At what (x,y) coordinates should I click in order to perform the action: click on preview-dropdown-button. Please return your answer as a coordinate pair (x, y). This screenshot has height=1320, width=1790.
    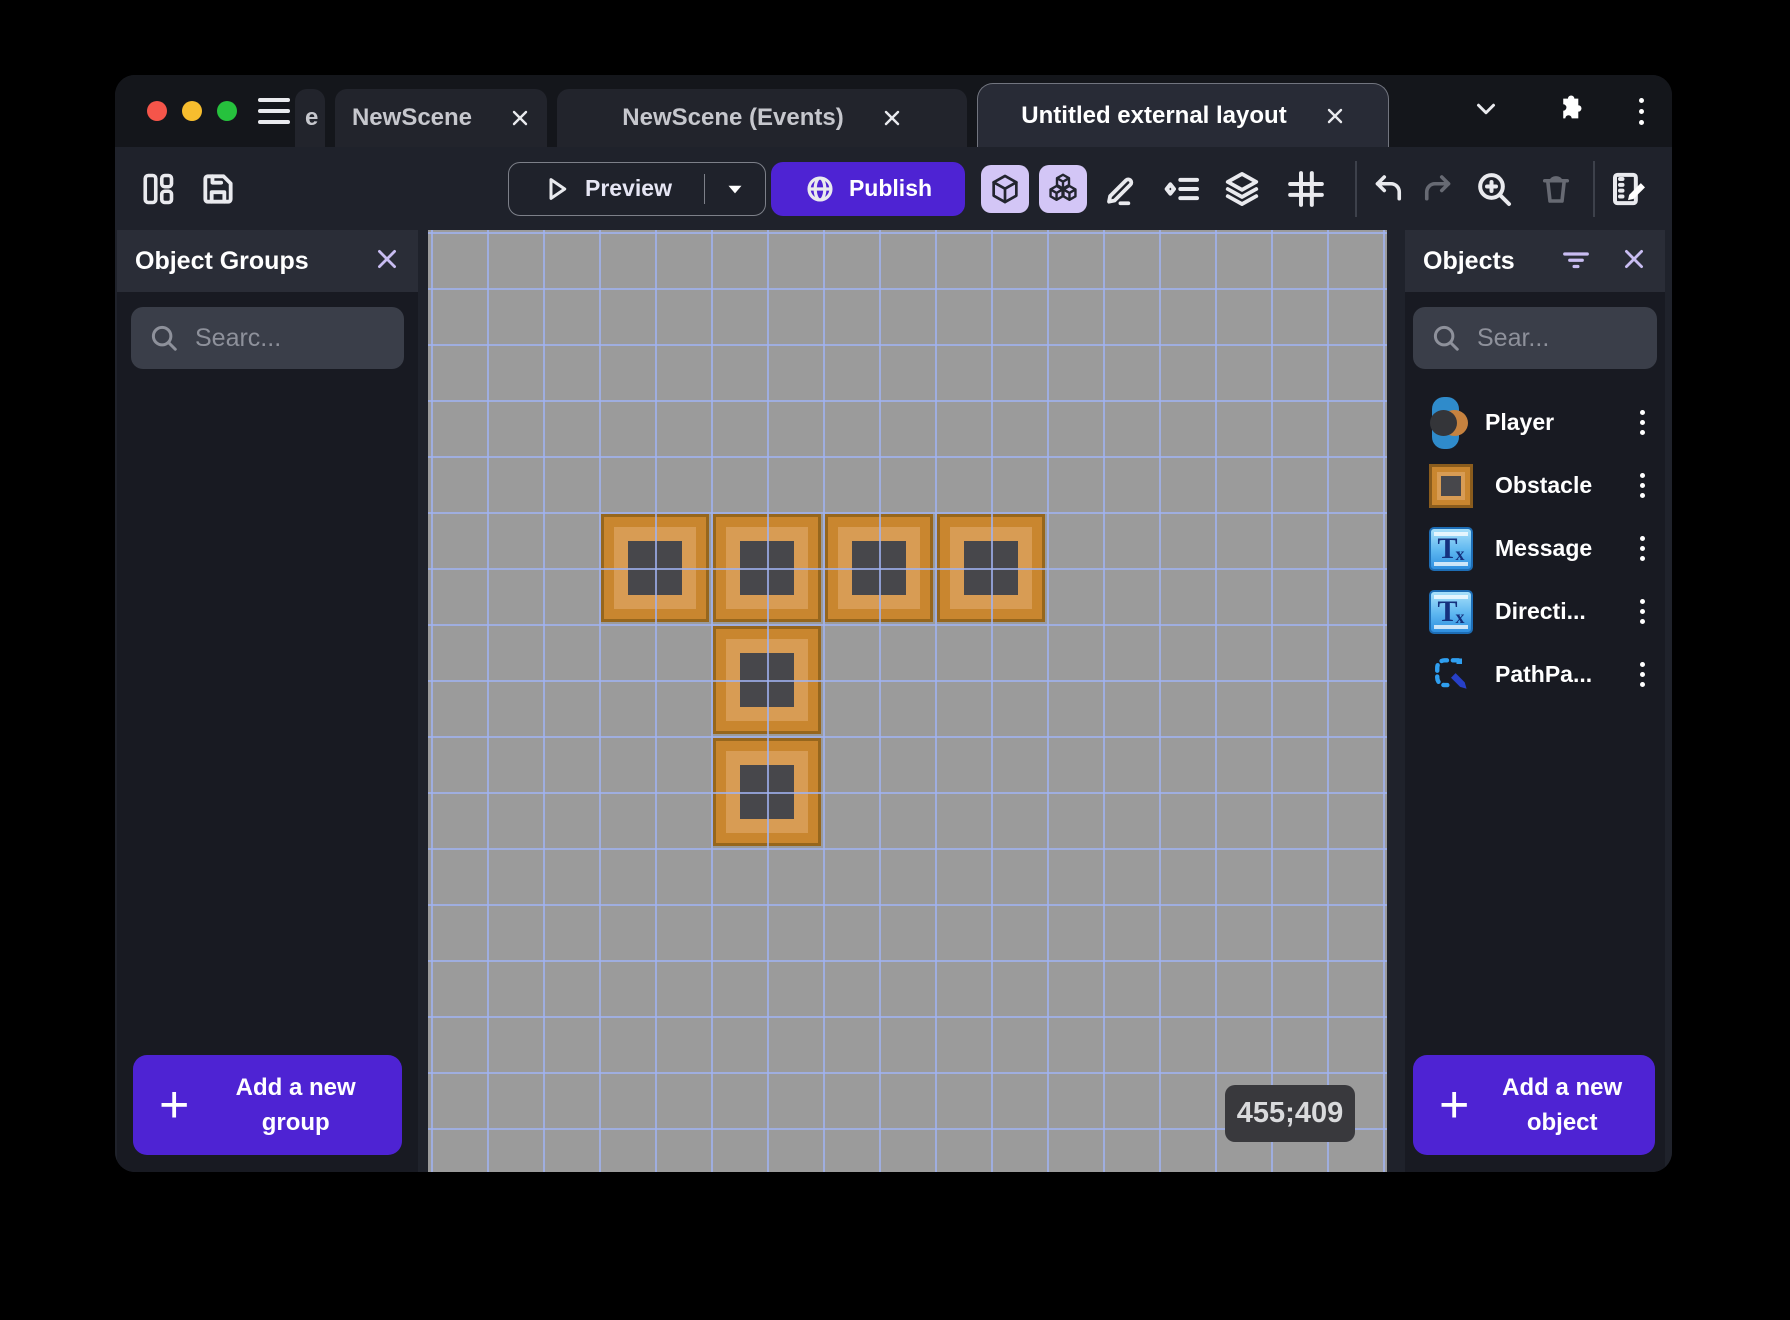
    Looking at the image, I should click on (735, 189).